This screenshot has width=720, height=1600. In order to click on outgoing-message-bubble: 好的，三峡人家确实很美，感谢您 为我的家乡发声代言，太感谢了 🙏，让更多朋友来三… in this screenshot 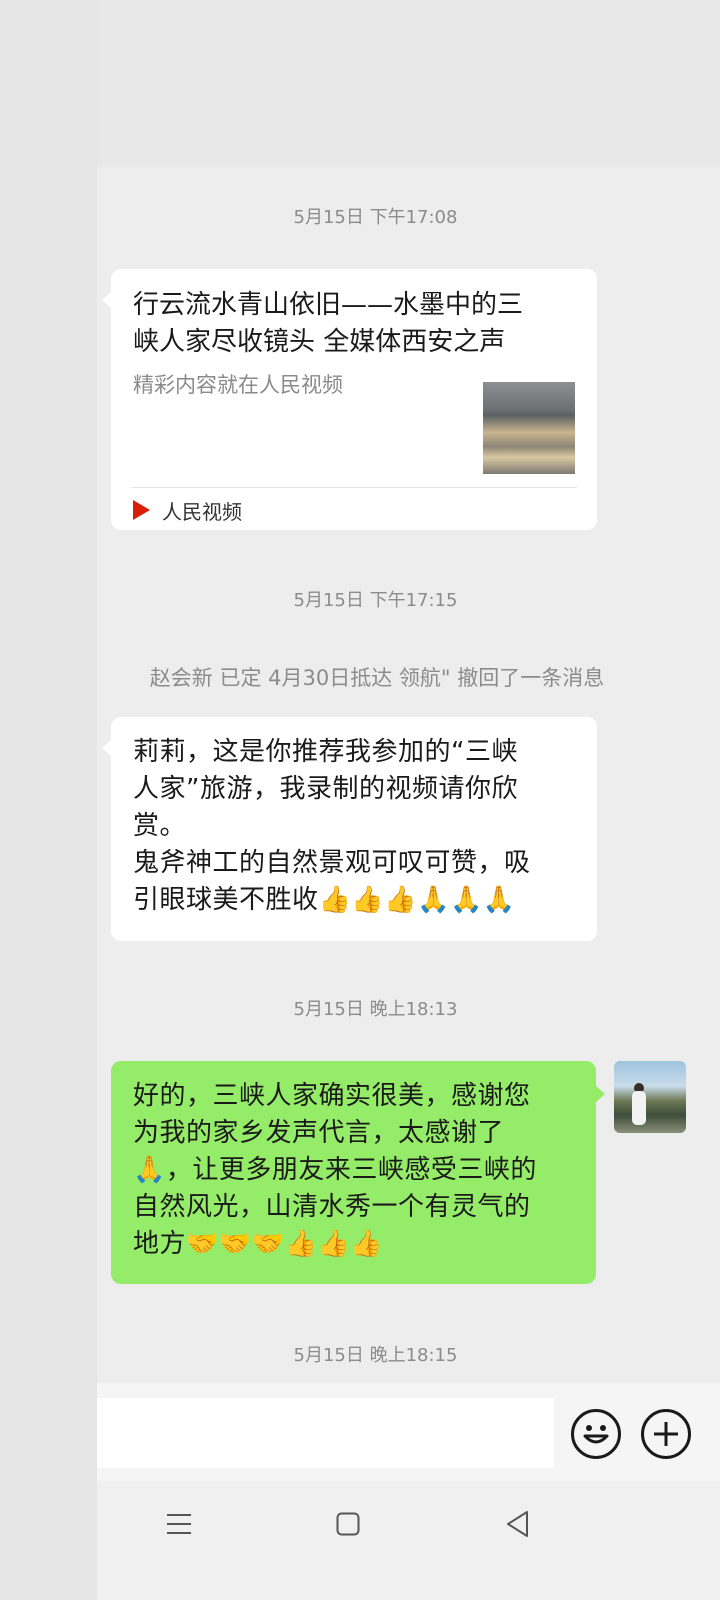, I will do `click(358, 1172)`.